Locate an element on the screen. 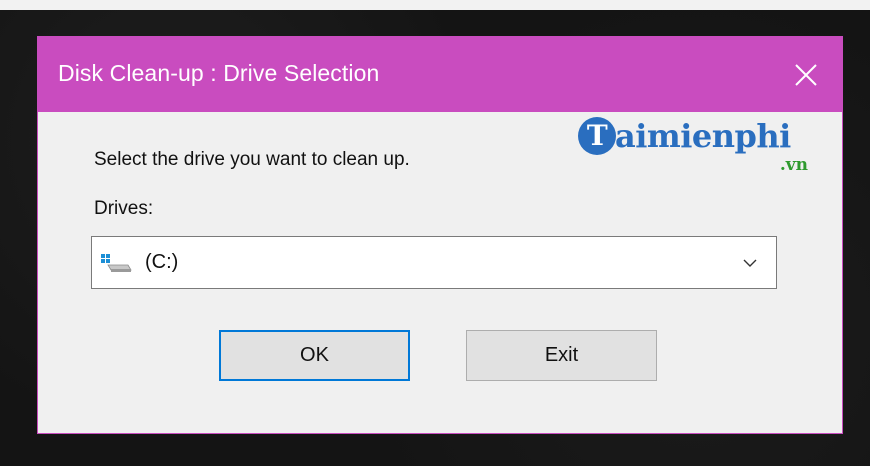 The height and width of the screenshot is (466, 870). watermark-initial: T is located at coordinates (597, 136).